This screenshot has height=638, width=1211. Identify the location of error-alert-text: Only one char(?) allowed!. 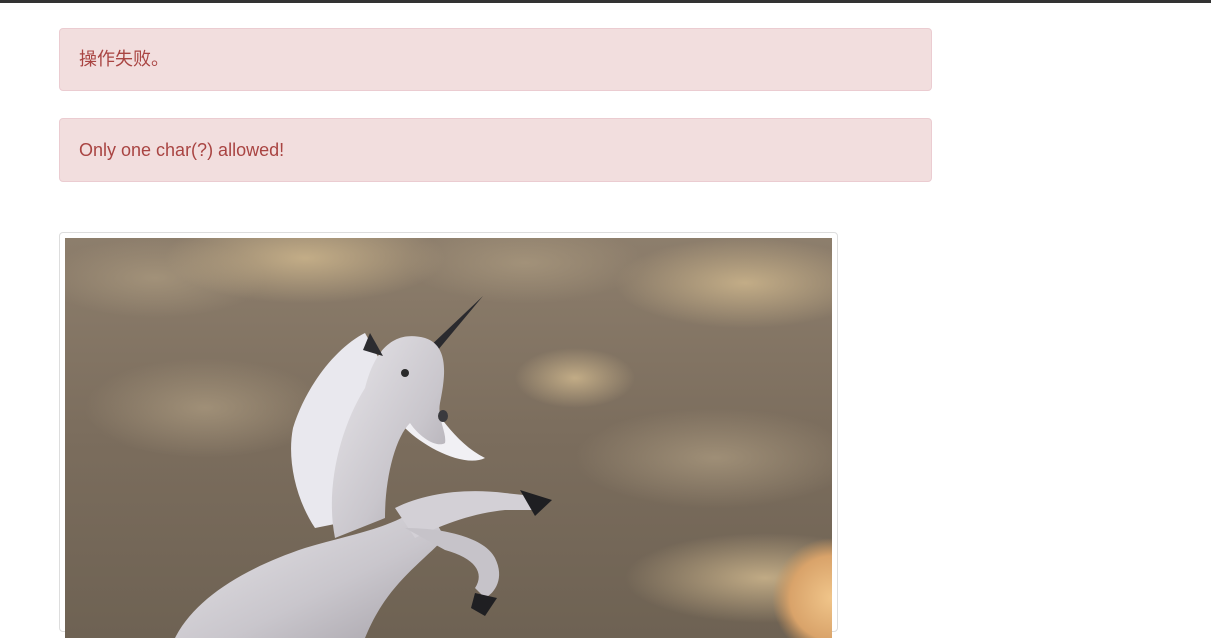
(182, 150).